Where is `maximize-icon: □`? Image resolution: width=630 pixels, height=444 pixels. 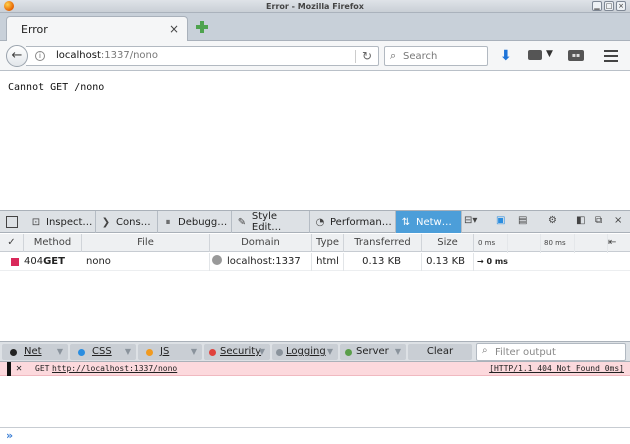 maximize-icon: □ is located at coordinates (609, 6).